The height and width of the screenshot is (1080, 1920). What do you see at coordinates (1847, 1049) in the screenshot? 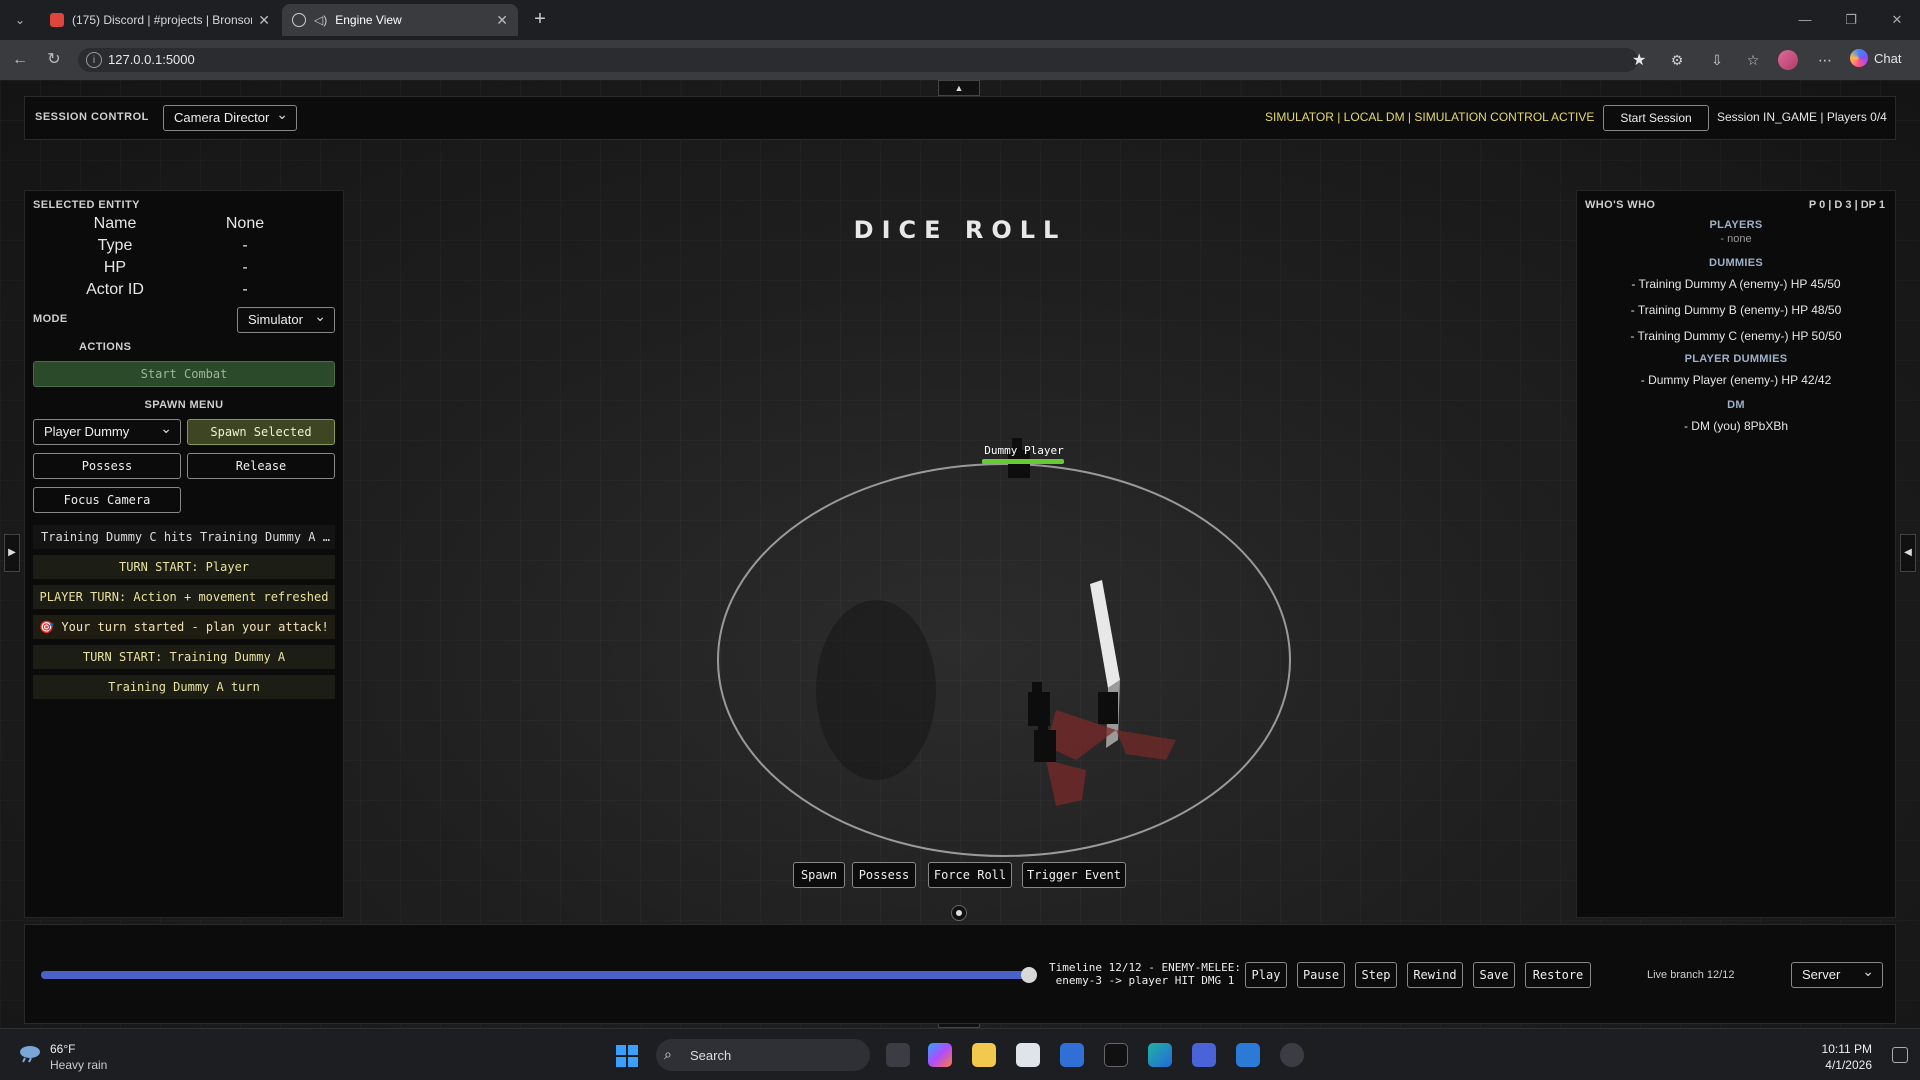
I see `clock-time: 10:11 PM` at bounding box center [1847, 1049].